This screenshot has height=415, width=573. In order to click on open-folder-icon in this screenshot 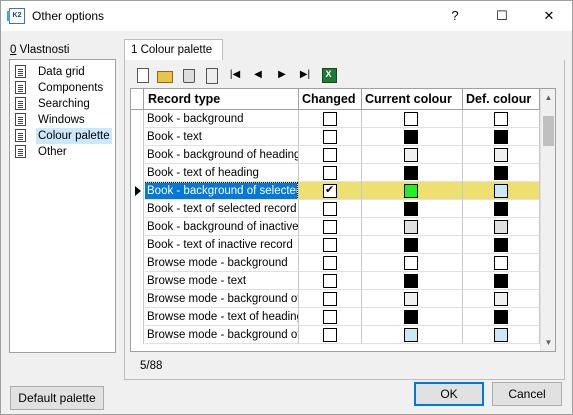, I will do `click(164, 75)`.